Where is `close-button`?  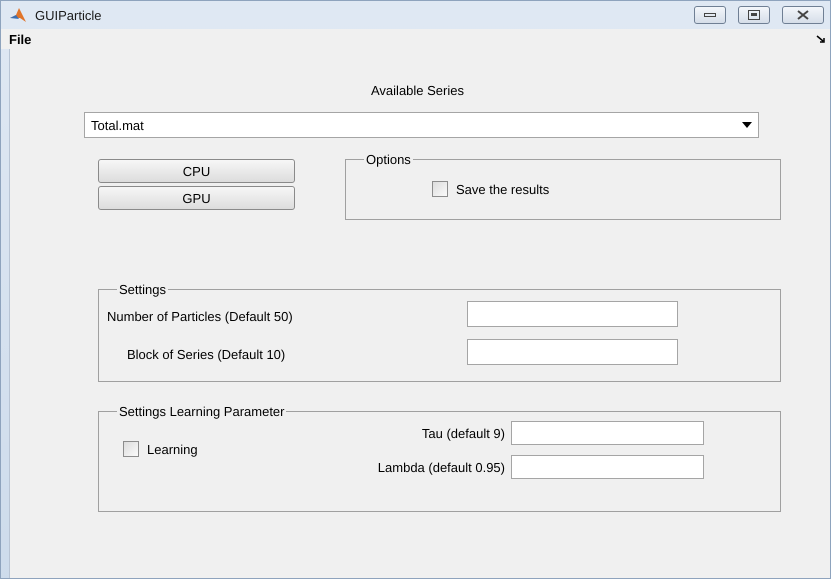 close-button is located at coordinates (803, 15).